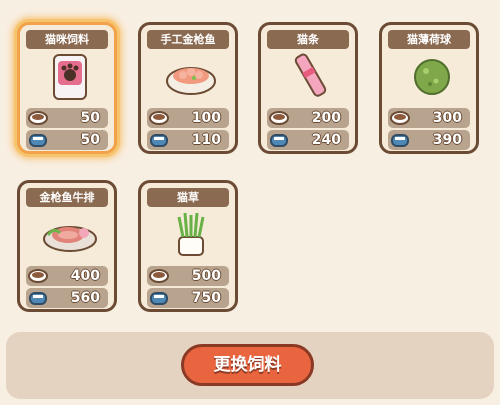 This screenshot has width=500, height=405. What do you see at coordinates (206, 298) in the screenshot?
I see `can-cost-value: 750` at bounding box center [206, 298].